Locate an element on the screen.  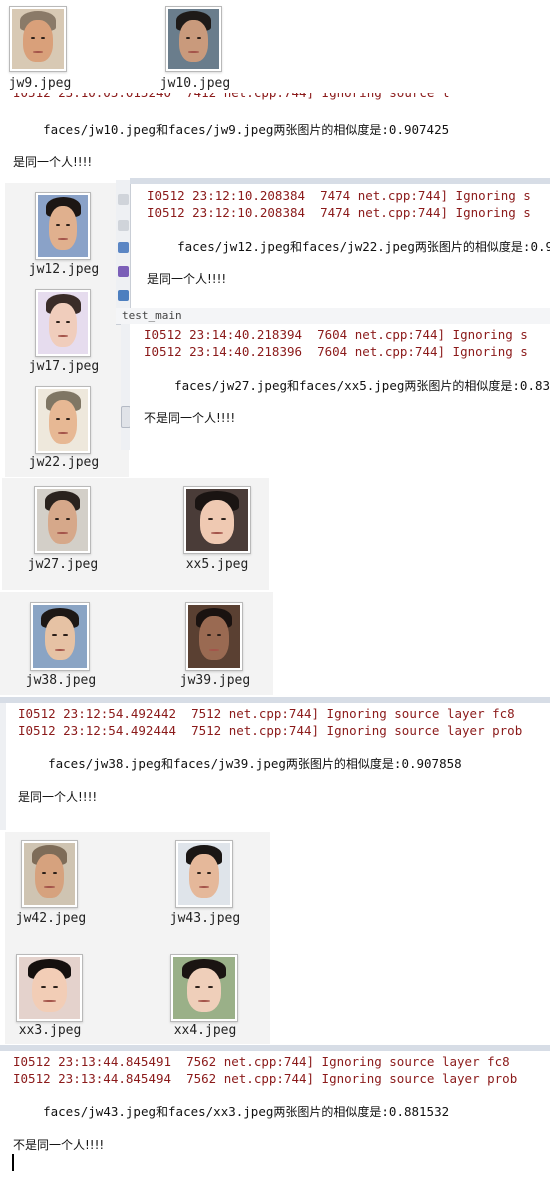
face-label: jw17.jpeg is located at coordinates (64, 366).